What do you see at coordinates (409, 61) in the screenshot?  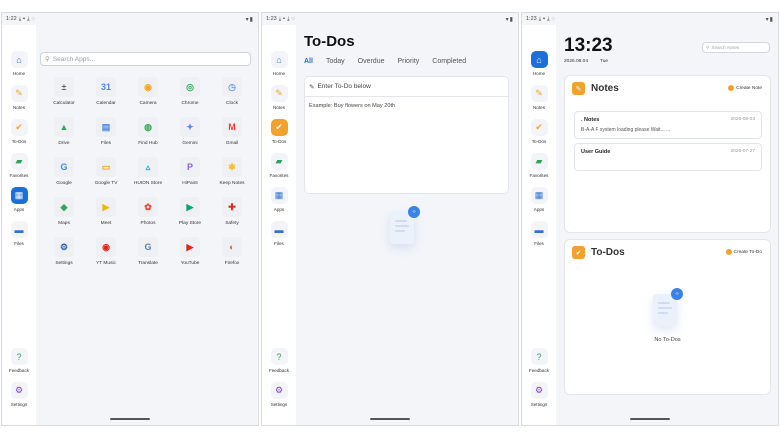 I see `tab-priority: Priority` at bounding box center [409, 61].